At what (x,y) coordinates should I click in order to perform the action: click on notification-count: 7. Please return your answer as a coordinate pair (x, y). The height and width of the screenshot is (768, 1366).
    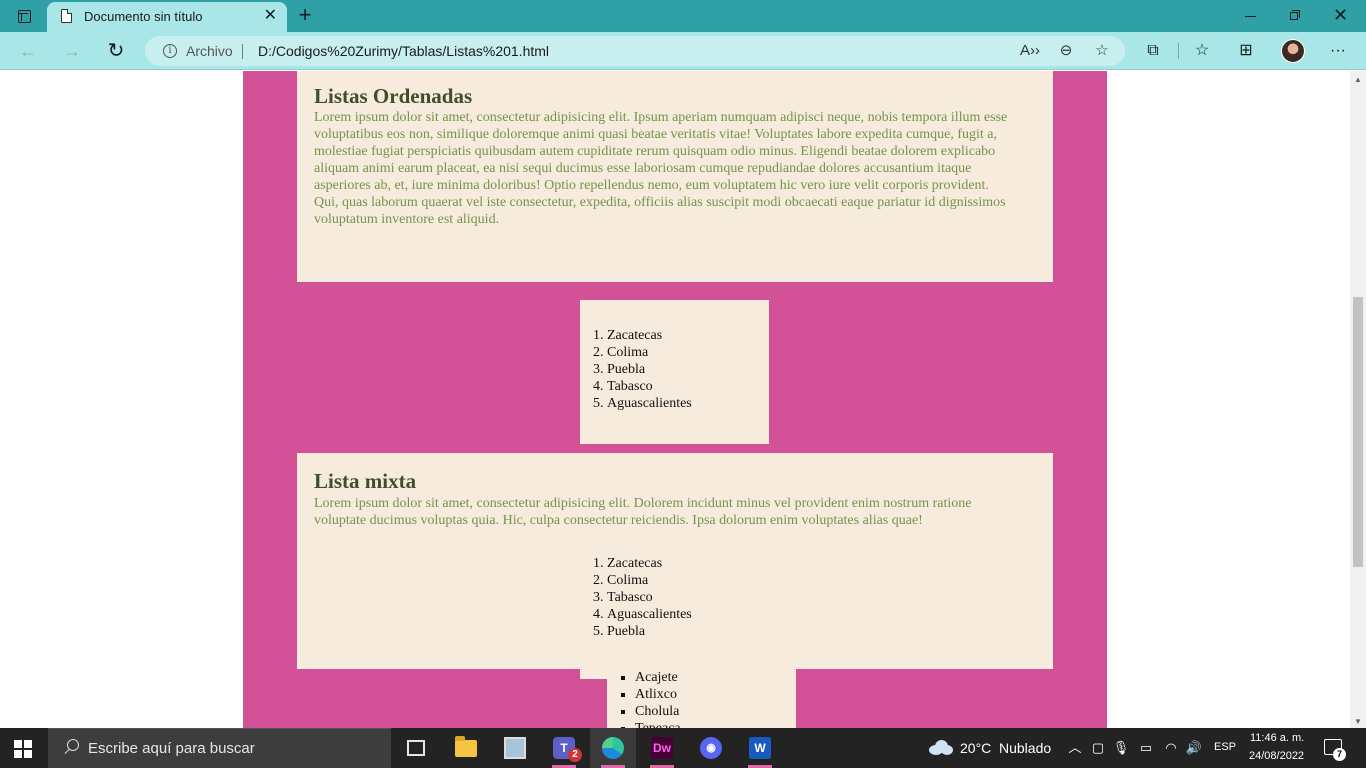
    Looking at the image, I should click on (1339, 754).